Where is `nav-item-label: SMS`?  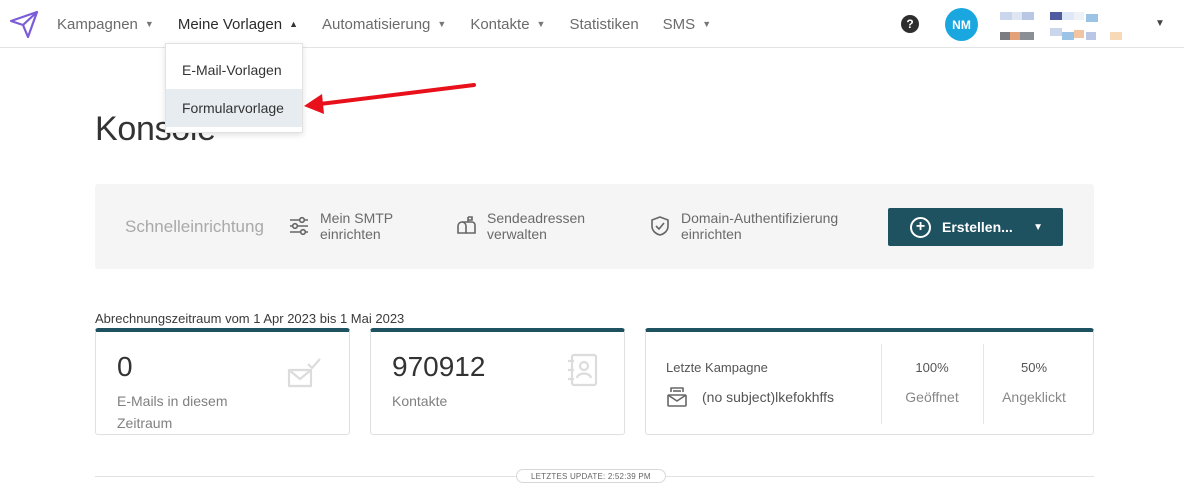 nav-item-label: SMS is located at coordinates (679, 24).